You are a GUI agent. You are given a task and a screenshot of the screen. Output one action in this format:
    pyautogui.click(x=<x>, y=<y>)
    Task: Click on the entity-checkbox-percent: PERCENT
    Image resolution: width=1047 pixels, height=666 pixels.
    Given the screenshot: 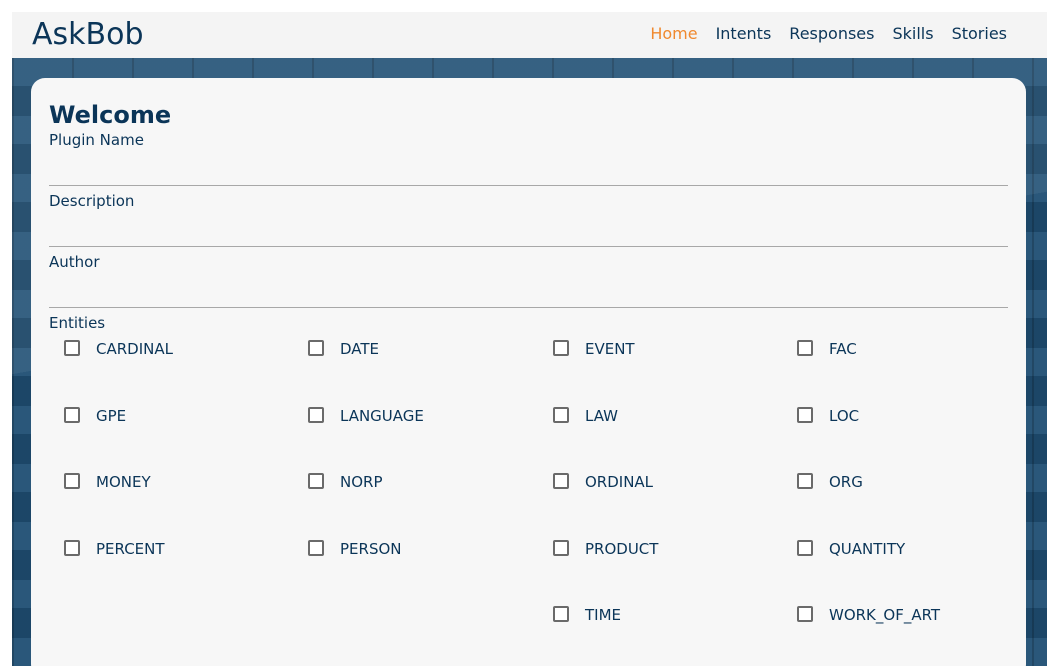 What is the action you would take?
    pyautogui.click(x=171, y=566)
    